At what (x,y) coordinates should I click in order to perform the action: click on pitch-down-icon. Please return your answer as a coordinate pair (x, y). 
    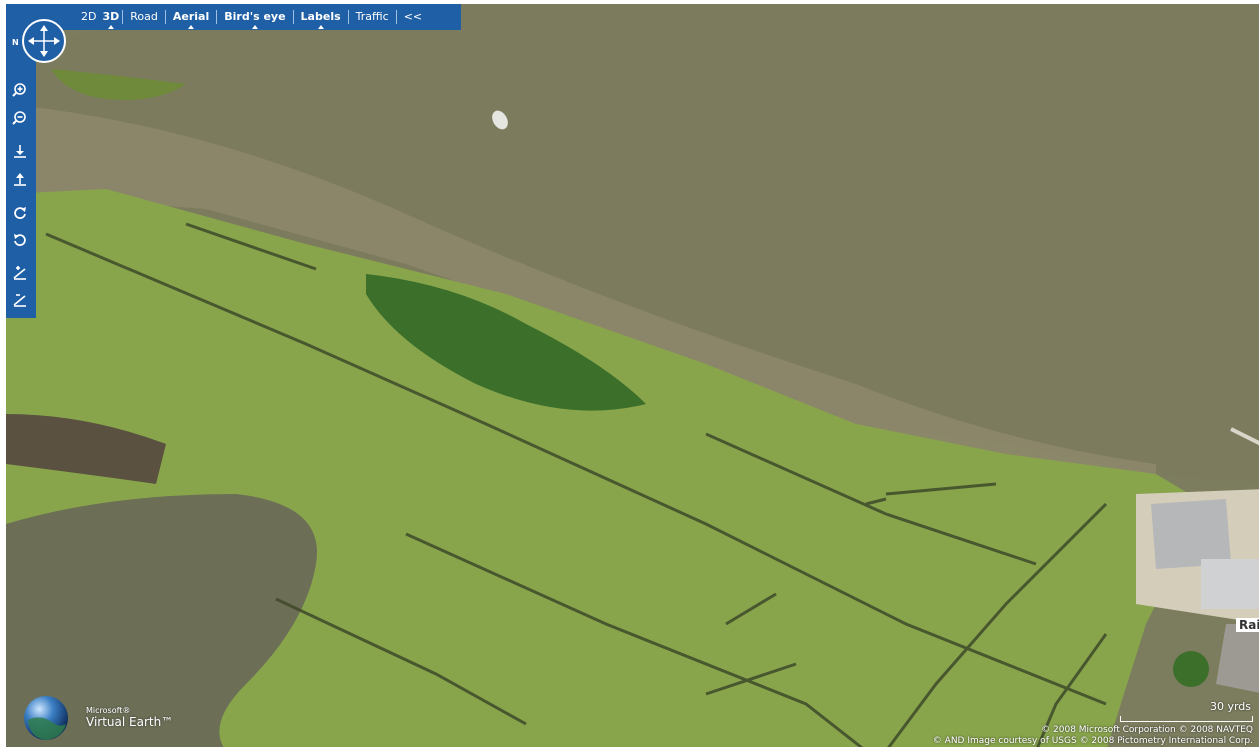
    Looking at the image, I should click on (19, 300).